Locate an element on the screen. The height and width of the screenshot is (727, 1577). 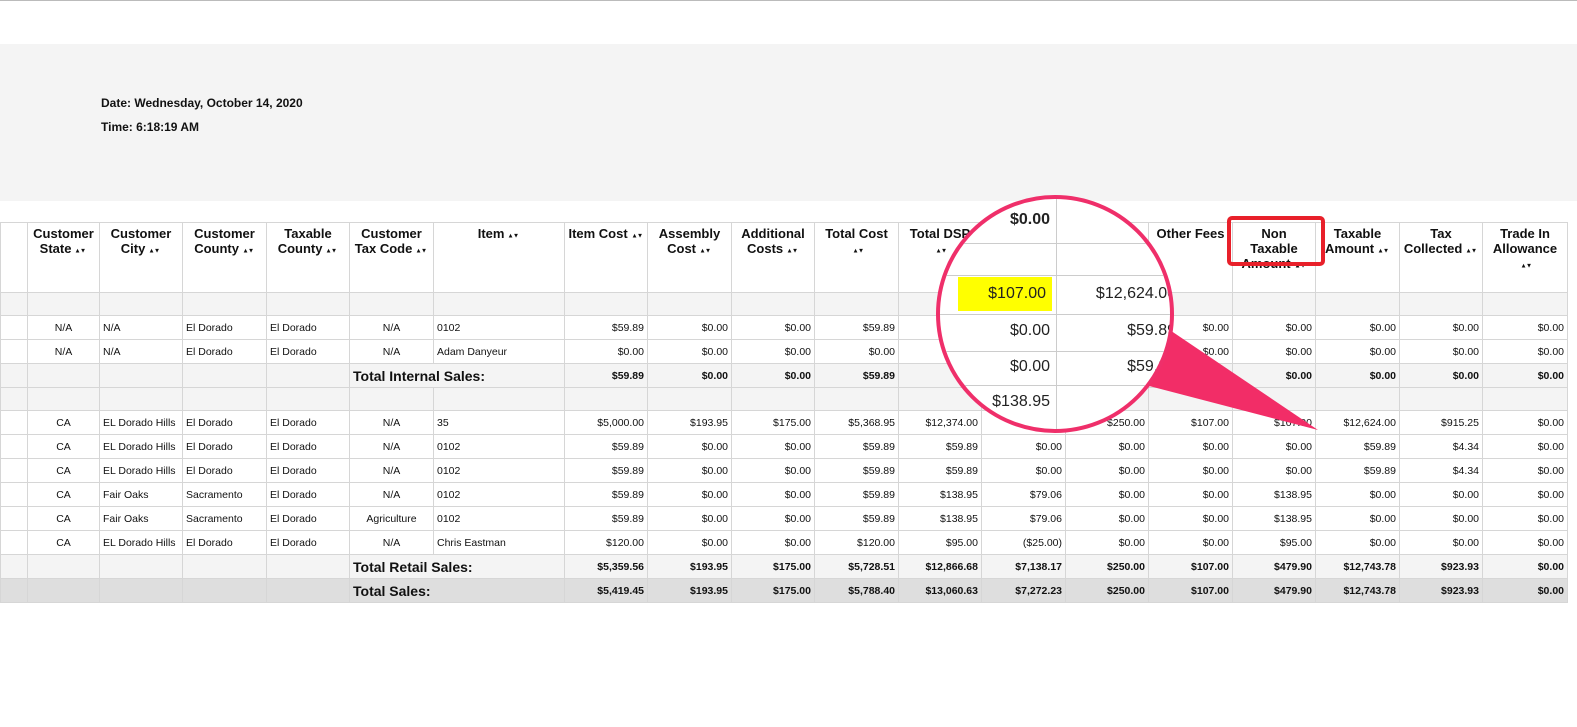
column-header: Additional Costs ▲▼ is located at coordinates (773, 257).